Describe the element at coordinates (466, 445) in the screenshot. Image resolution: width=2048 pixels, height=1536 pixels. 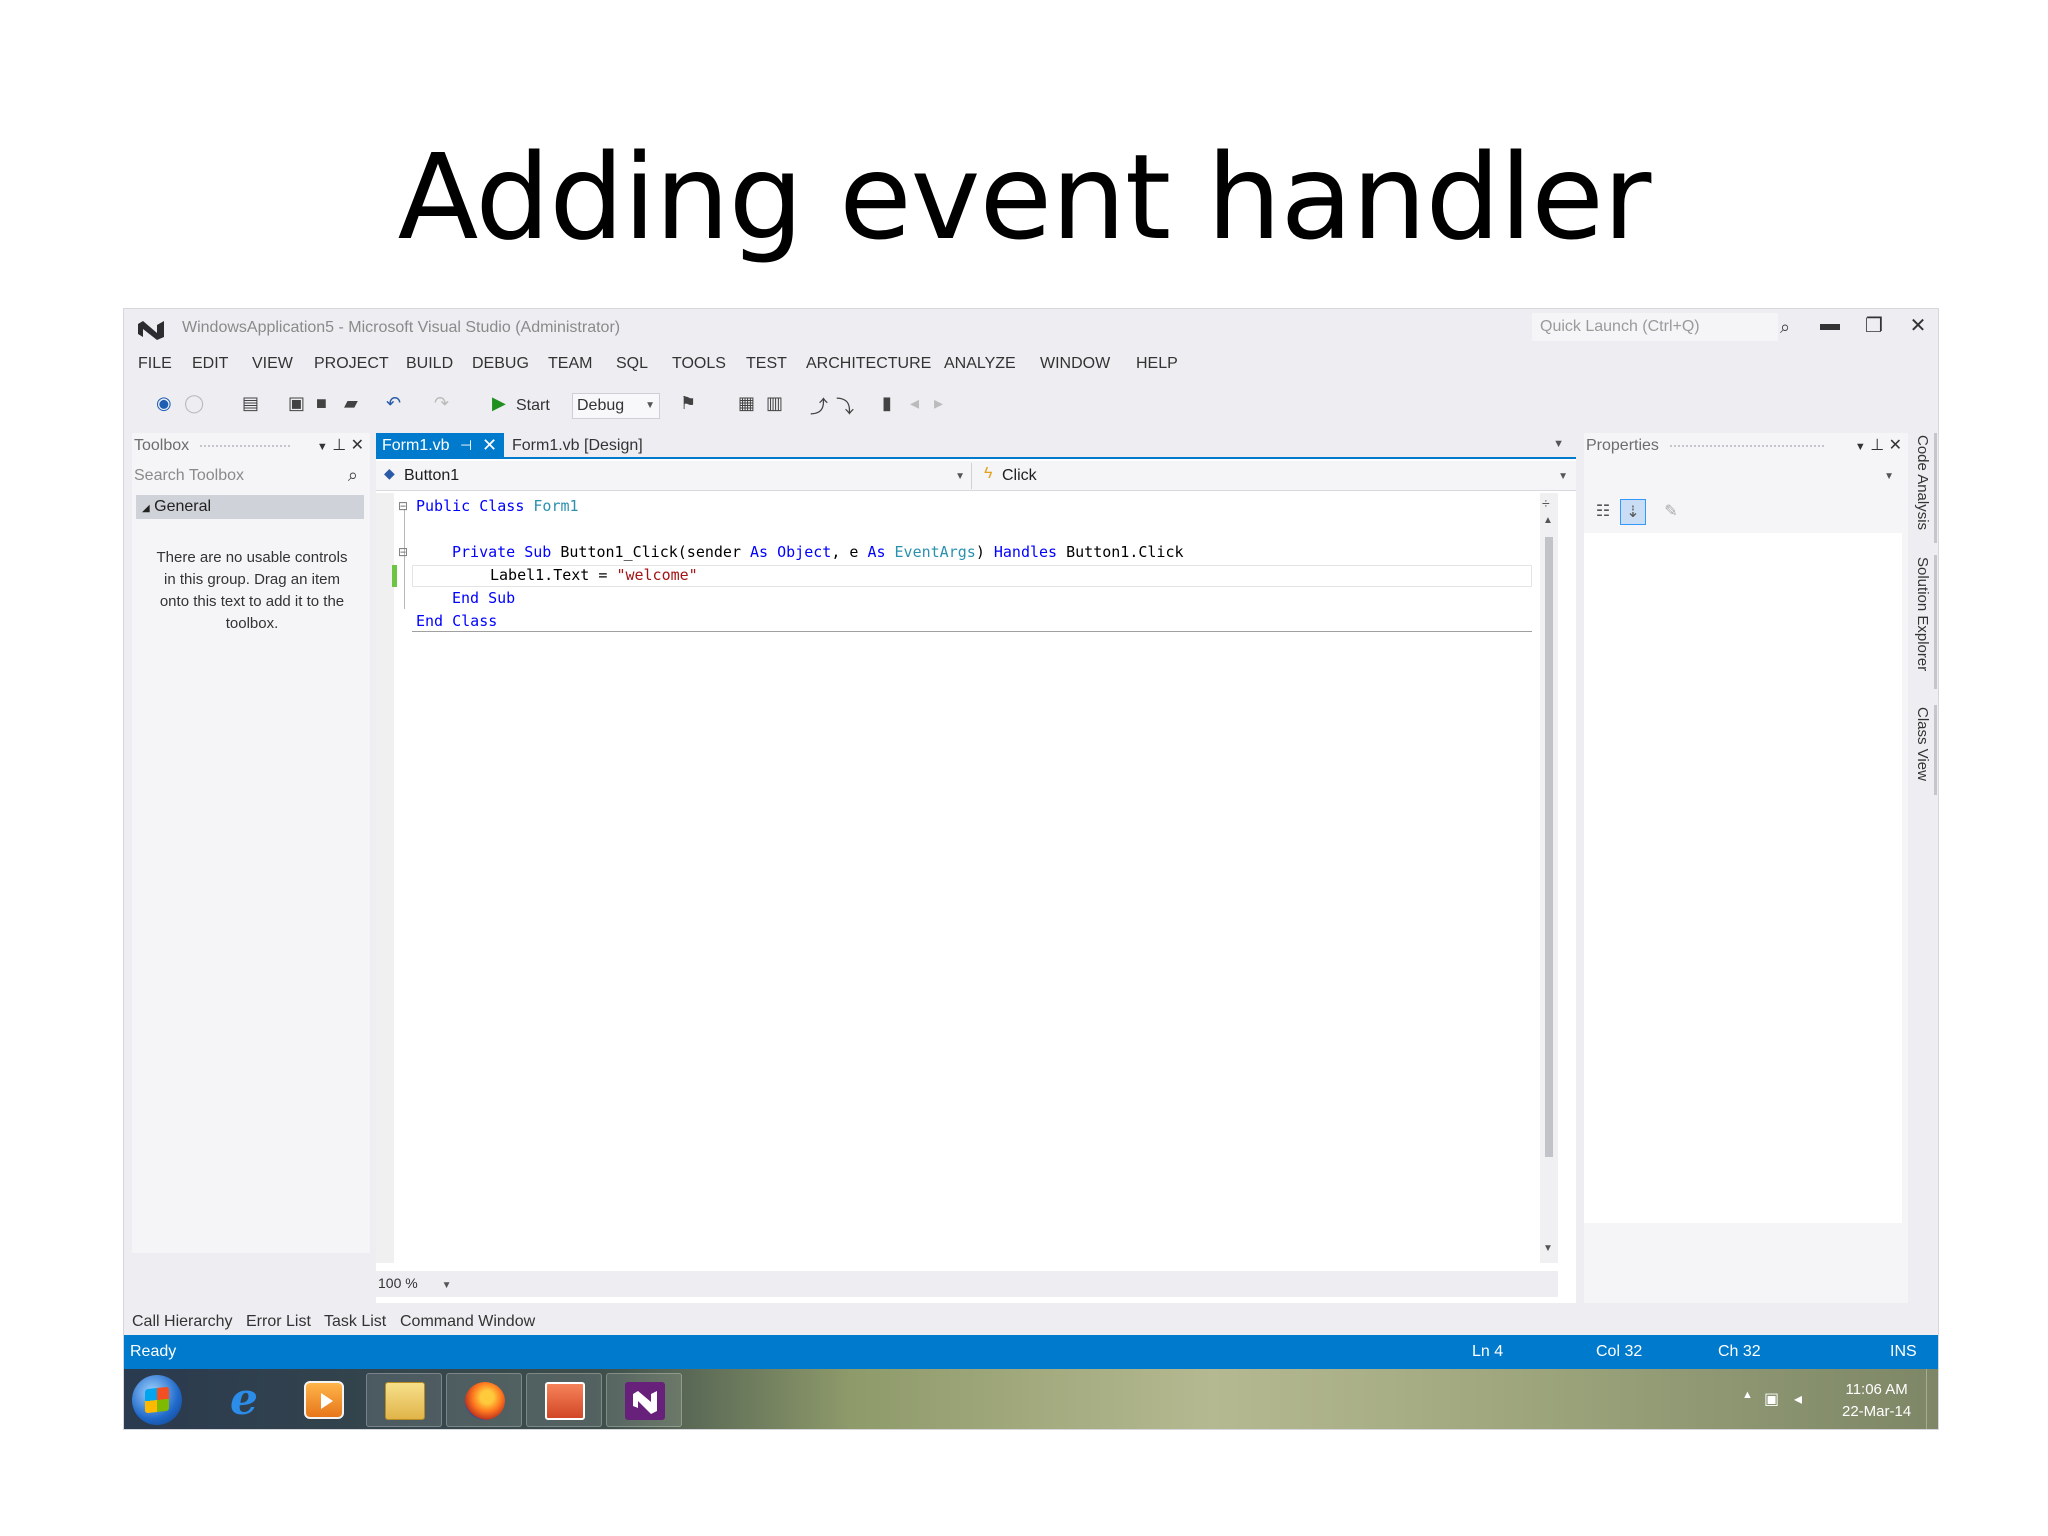
I see `pin-icon: ⊣` at that location.